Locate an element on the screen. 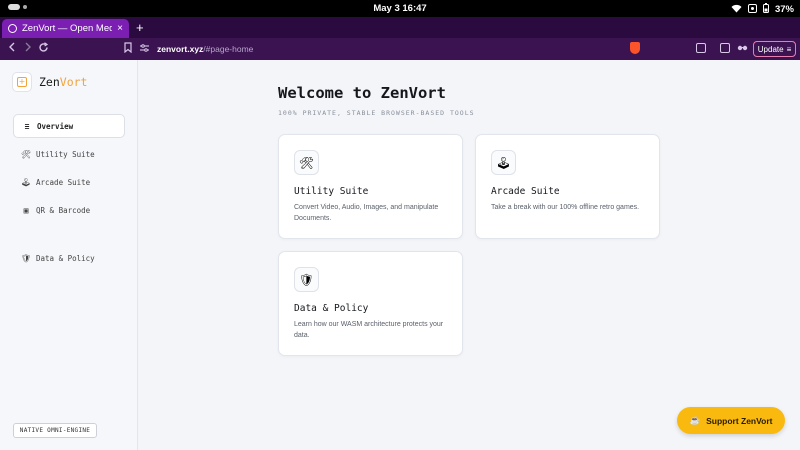  sidebar-item-label: Data & Policy is located at coordinates (65, 258).